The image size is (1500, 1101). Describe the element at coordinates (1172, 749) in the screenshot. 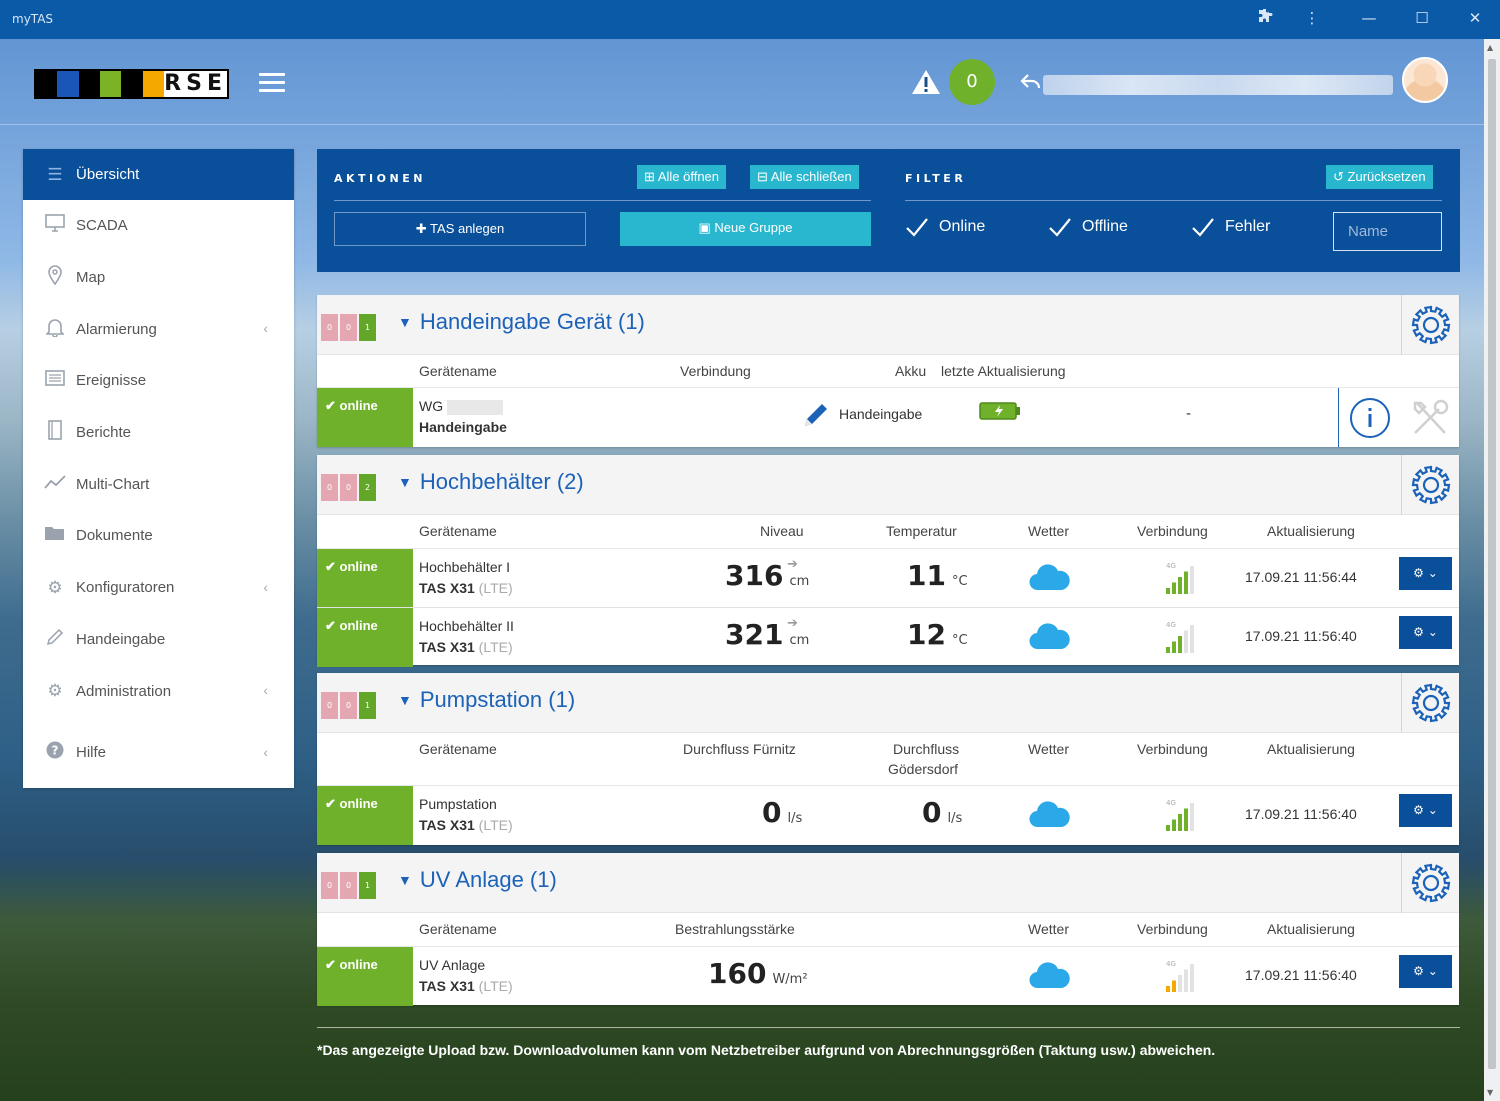

I see `col-verbindung: Verbindung` at that location.